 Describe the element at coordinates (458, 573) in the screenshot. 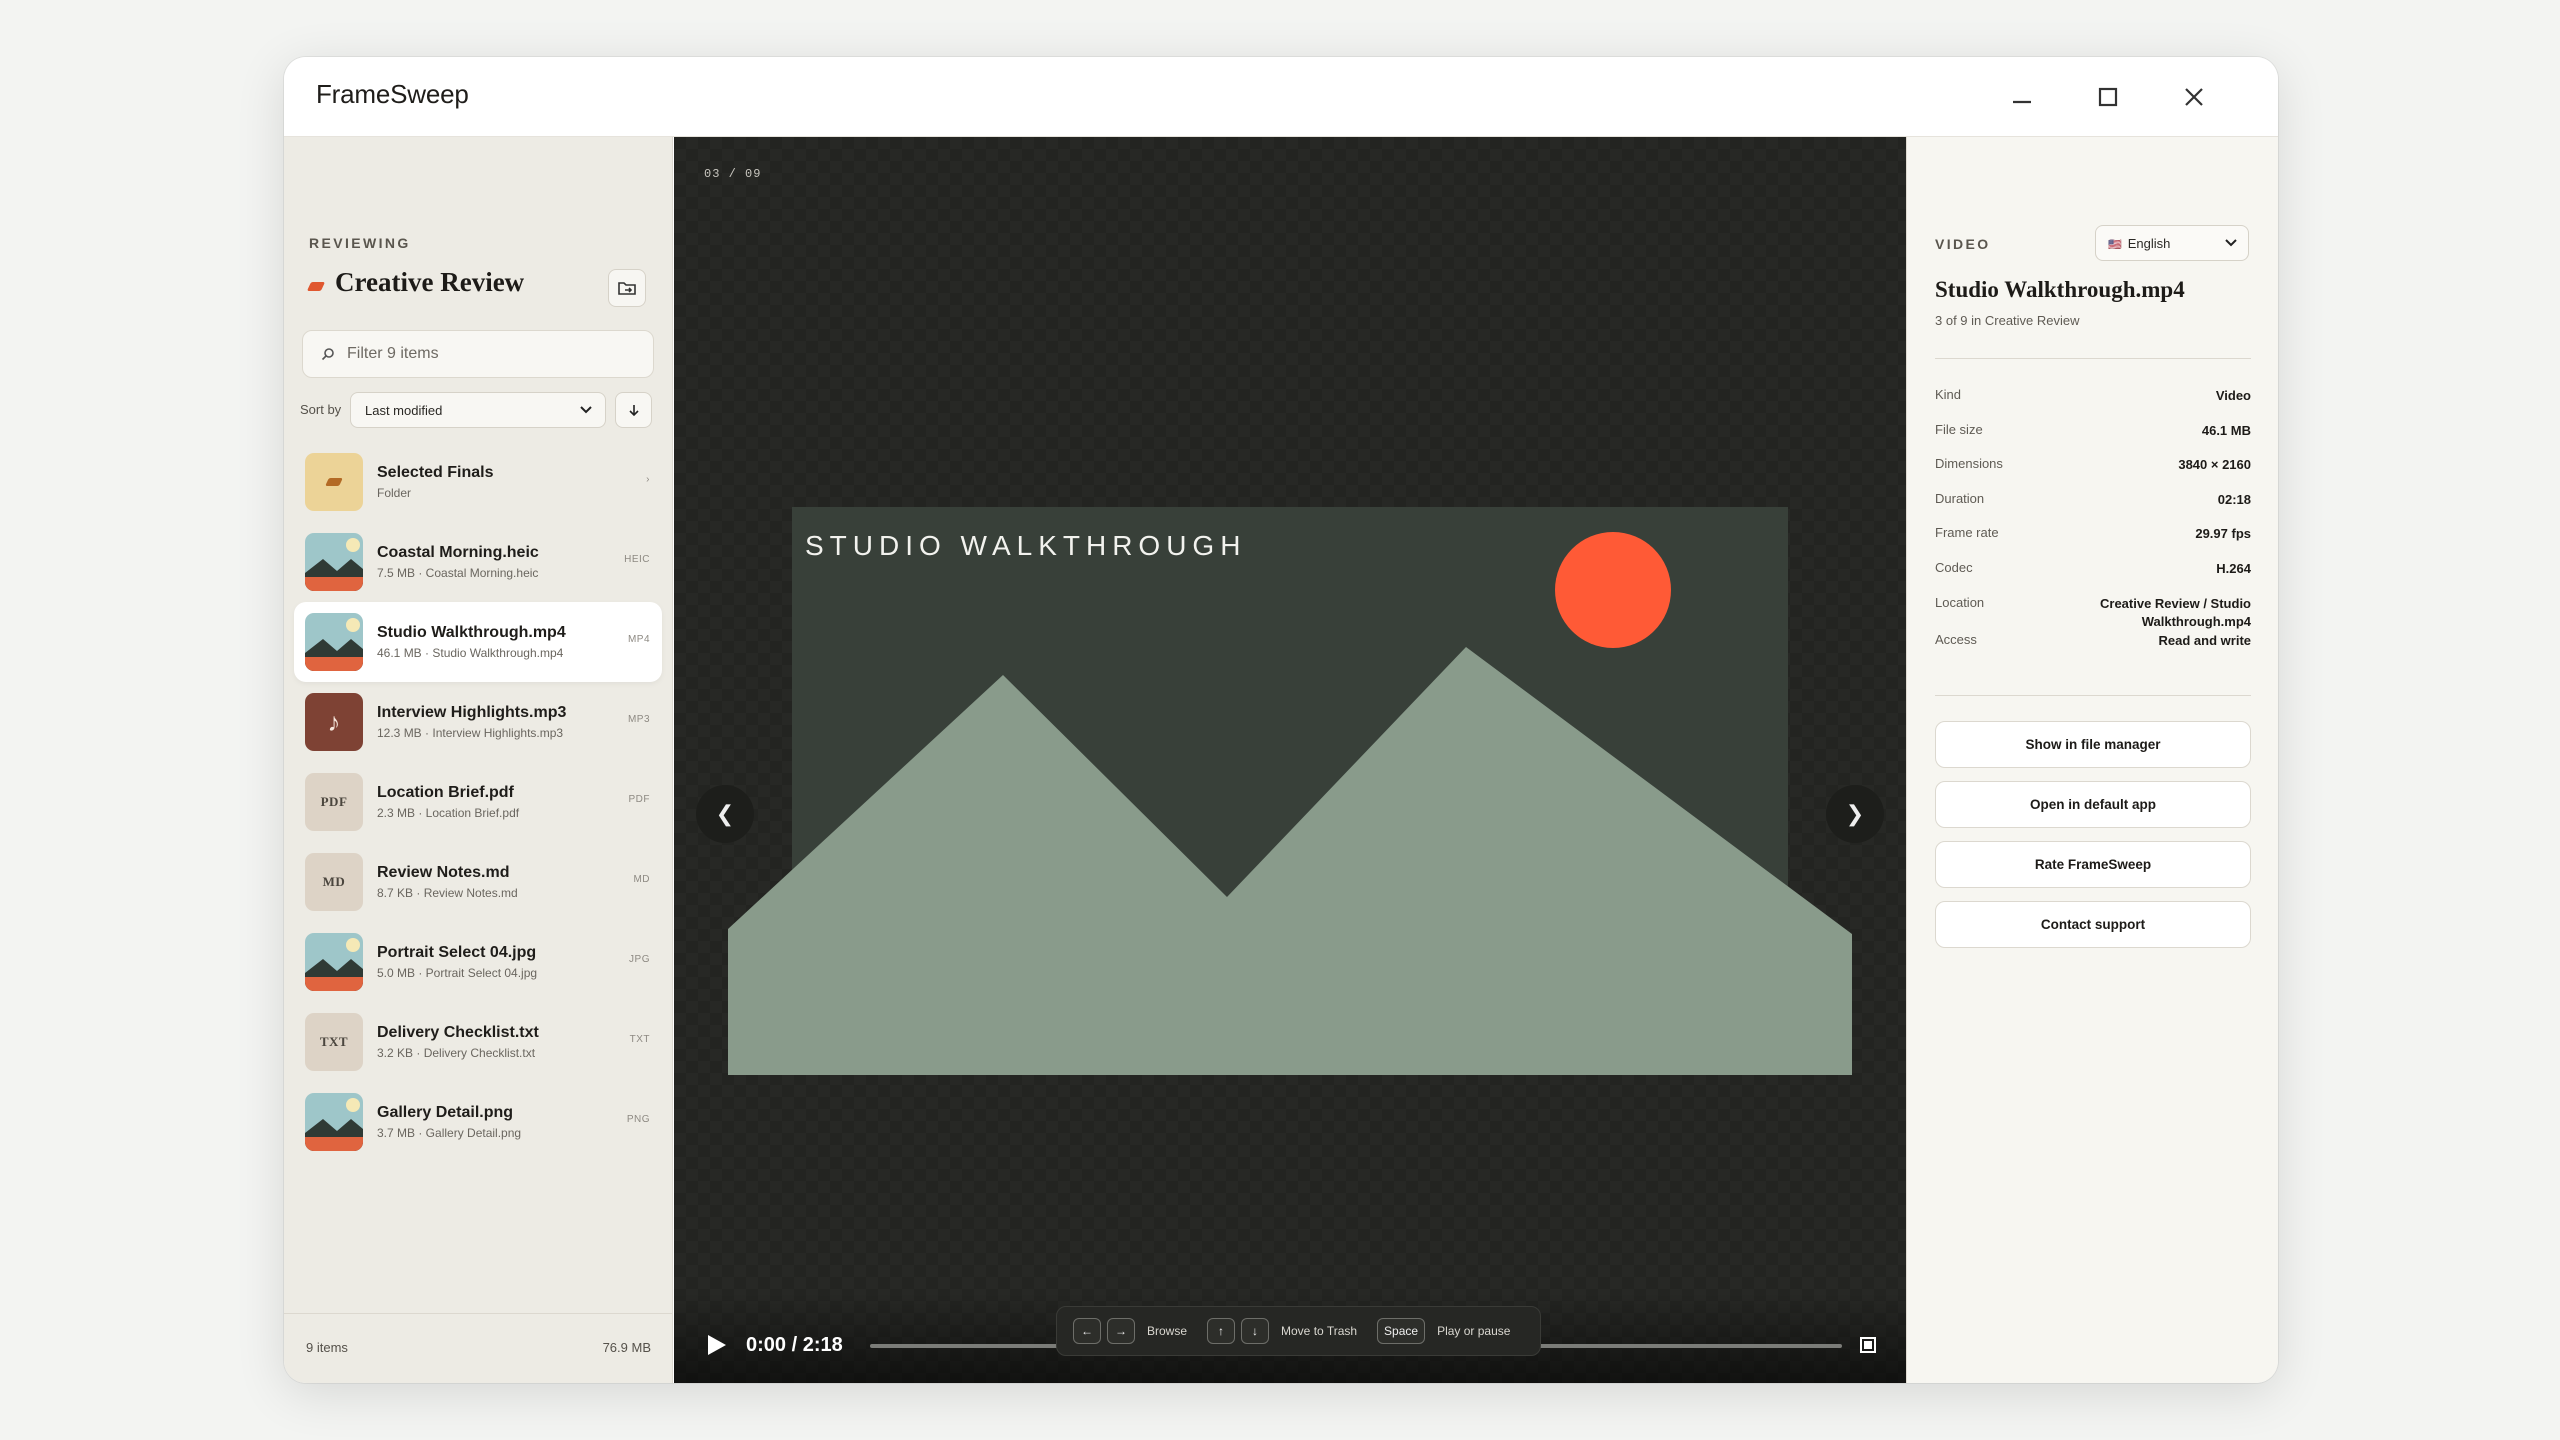

I see `file-meta: 7.5 MB · Coastal Morning.heic` at that location.